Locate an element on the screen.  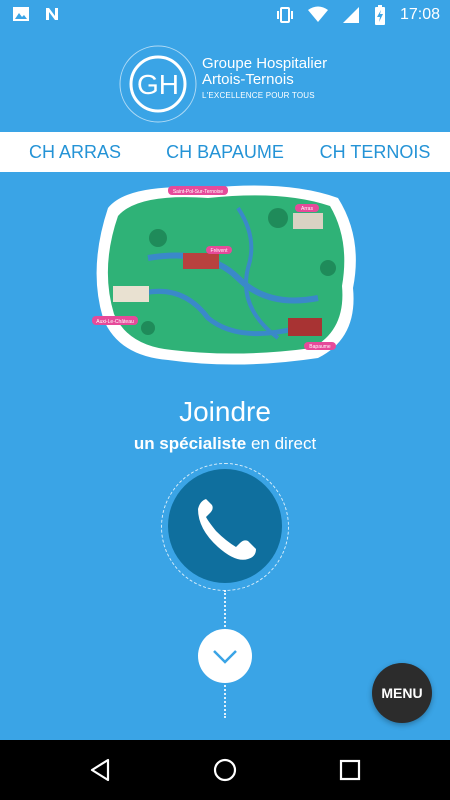
battery-charging-icon is located at coordinates (379, 15).